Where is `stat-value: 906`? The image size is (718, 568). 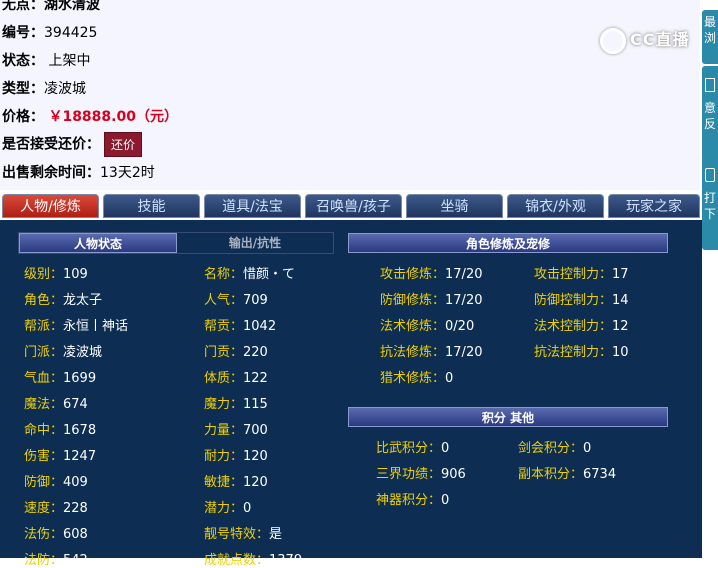
stat-value: 906 is located at coordinates (453, 474).